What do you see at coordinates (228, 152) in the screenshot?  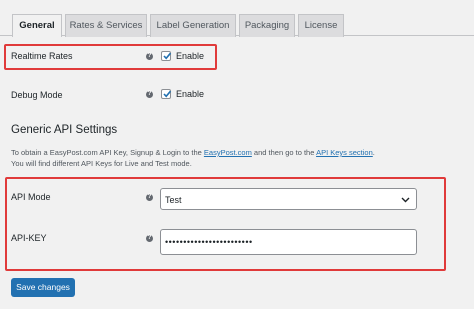 I see `easypost-link: EasyPost.com` at bounding box center [228, 152].